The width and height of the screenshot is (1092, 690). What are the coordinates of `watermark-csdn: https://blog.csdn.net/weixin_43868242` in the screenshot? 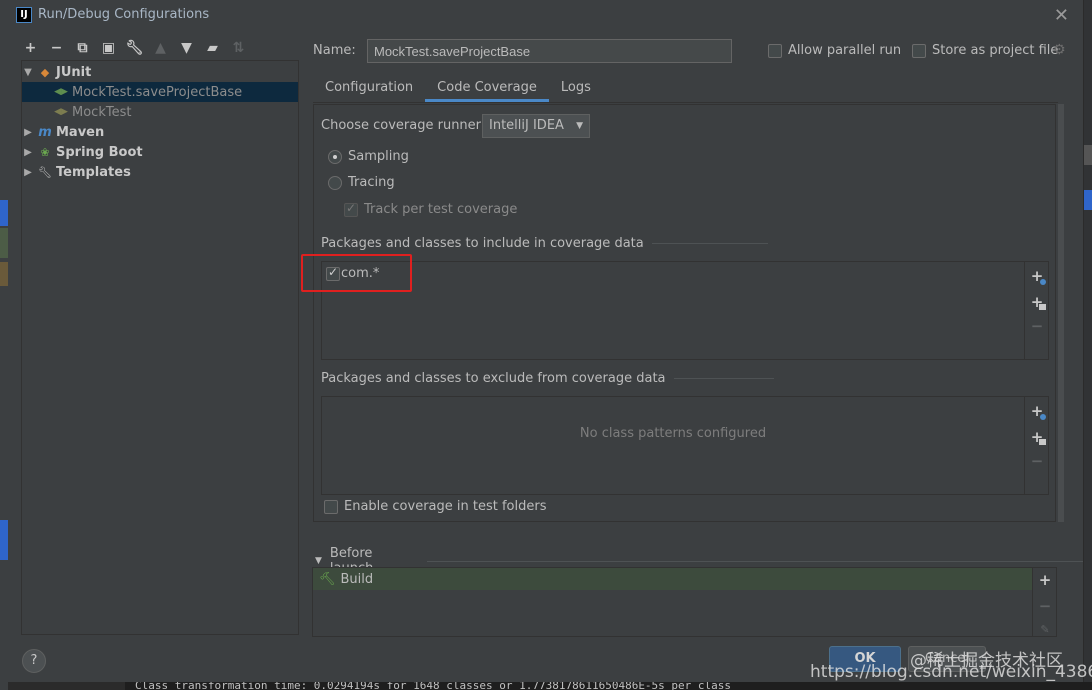 It's located at (951, 672).